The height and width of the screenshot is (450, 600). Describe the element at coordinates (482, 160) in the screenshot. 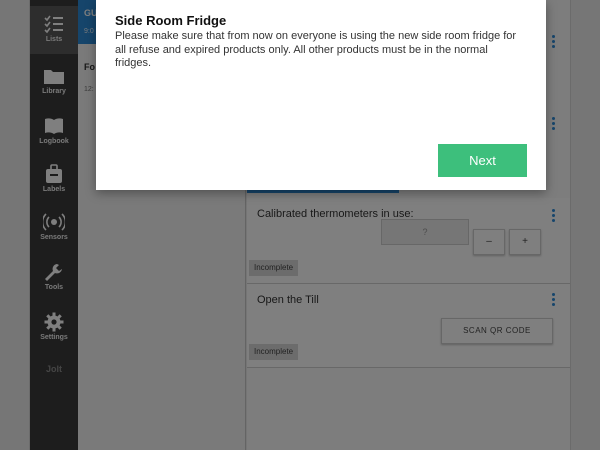

I see `next-button: Next` at that location.